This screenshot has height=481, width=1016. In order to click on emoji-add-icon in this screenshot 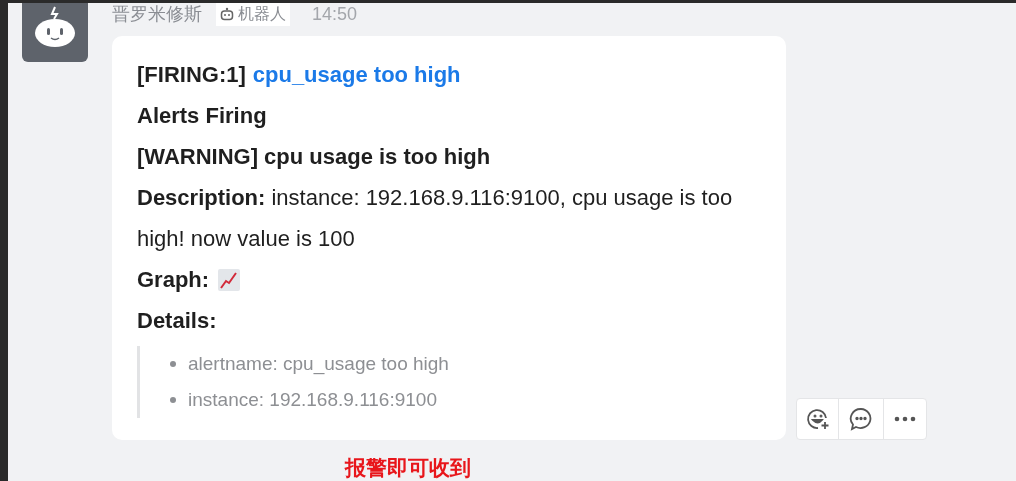, I will do `click(817, 419)`.